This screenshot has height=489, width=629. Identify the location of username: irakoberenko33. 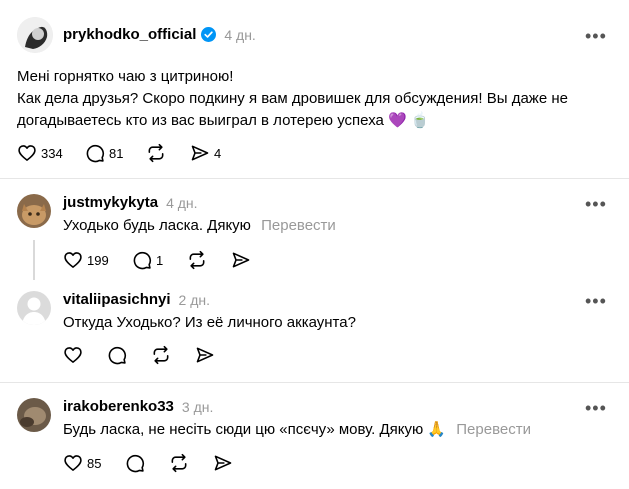
(118, 406).